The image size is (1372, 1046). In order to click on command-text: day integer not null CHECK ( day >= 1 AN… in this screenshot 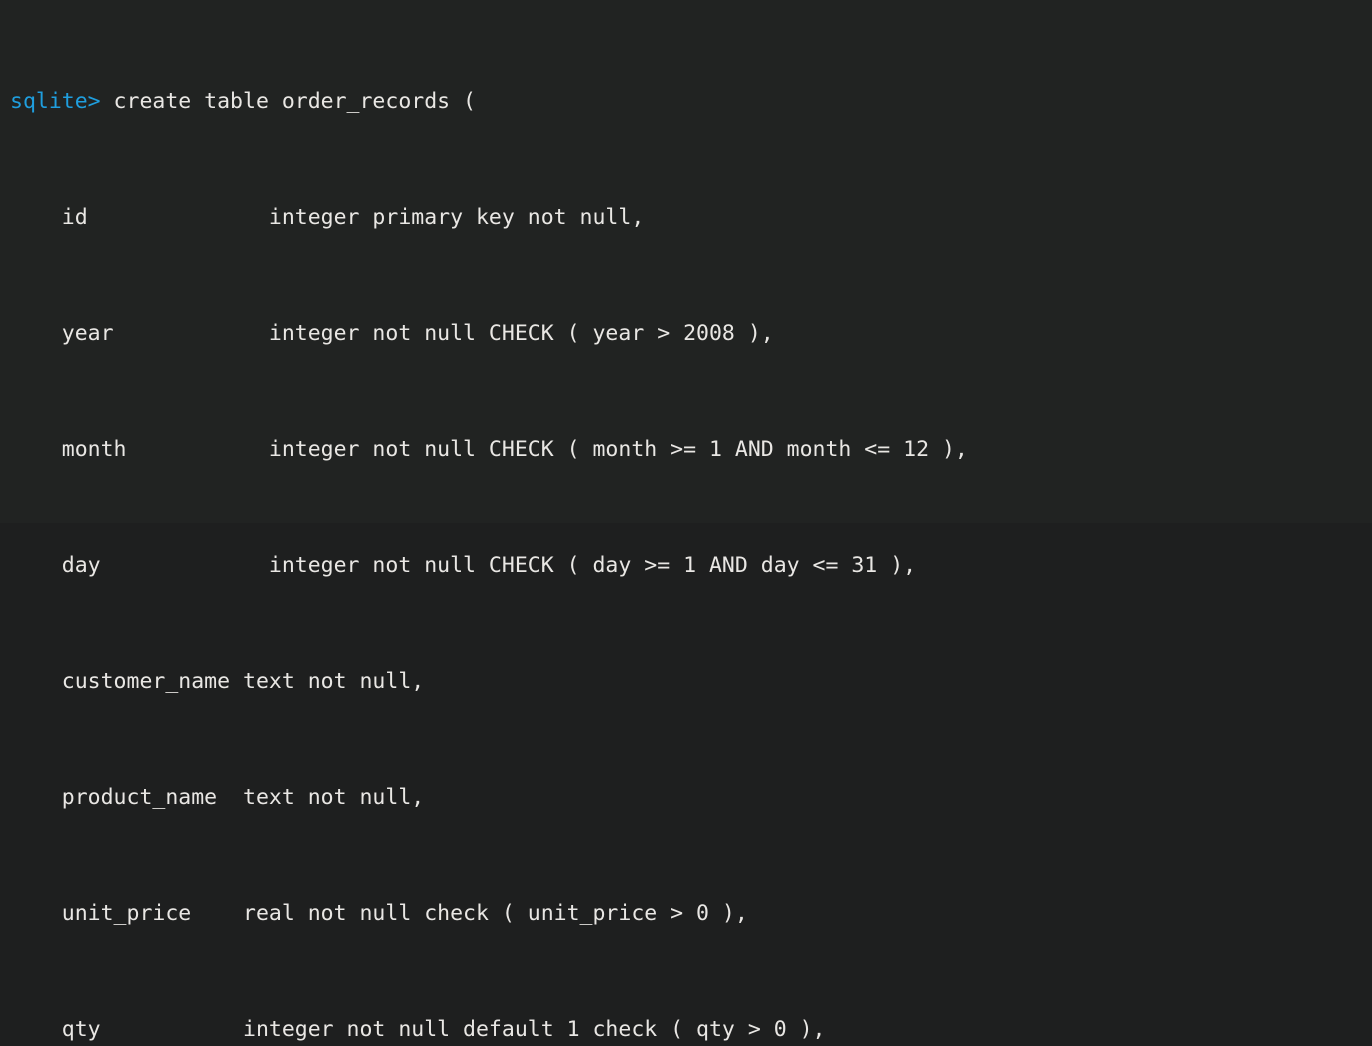, I will do `click(463, 565)`.